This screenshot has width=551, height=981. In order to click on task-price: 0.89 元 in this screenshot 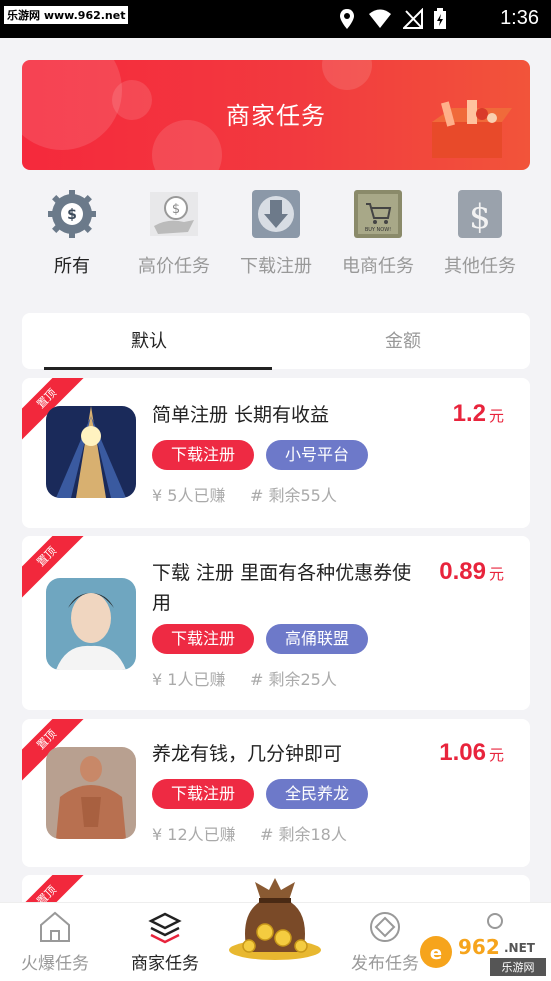, I will do `click(471, 571)`.